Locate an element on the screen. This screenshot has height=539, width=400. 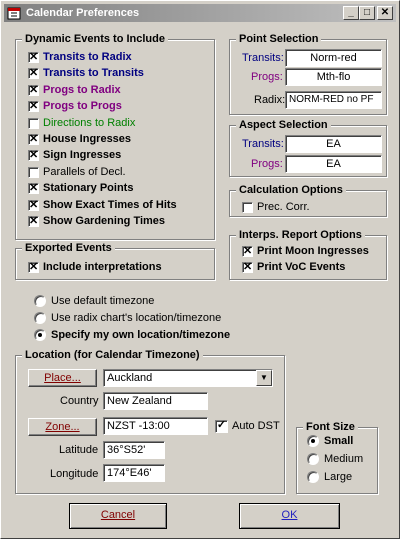
interps-report-options-title: Interps. Report Options is located at coordinates (300, 235).